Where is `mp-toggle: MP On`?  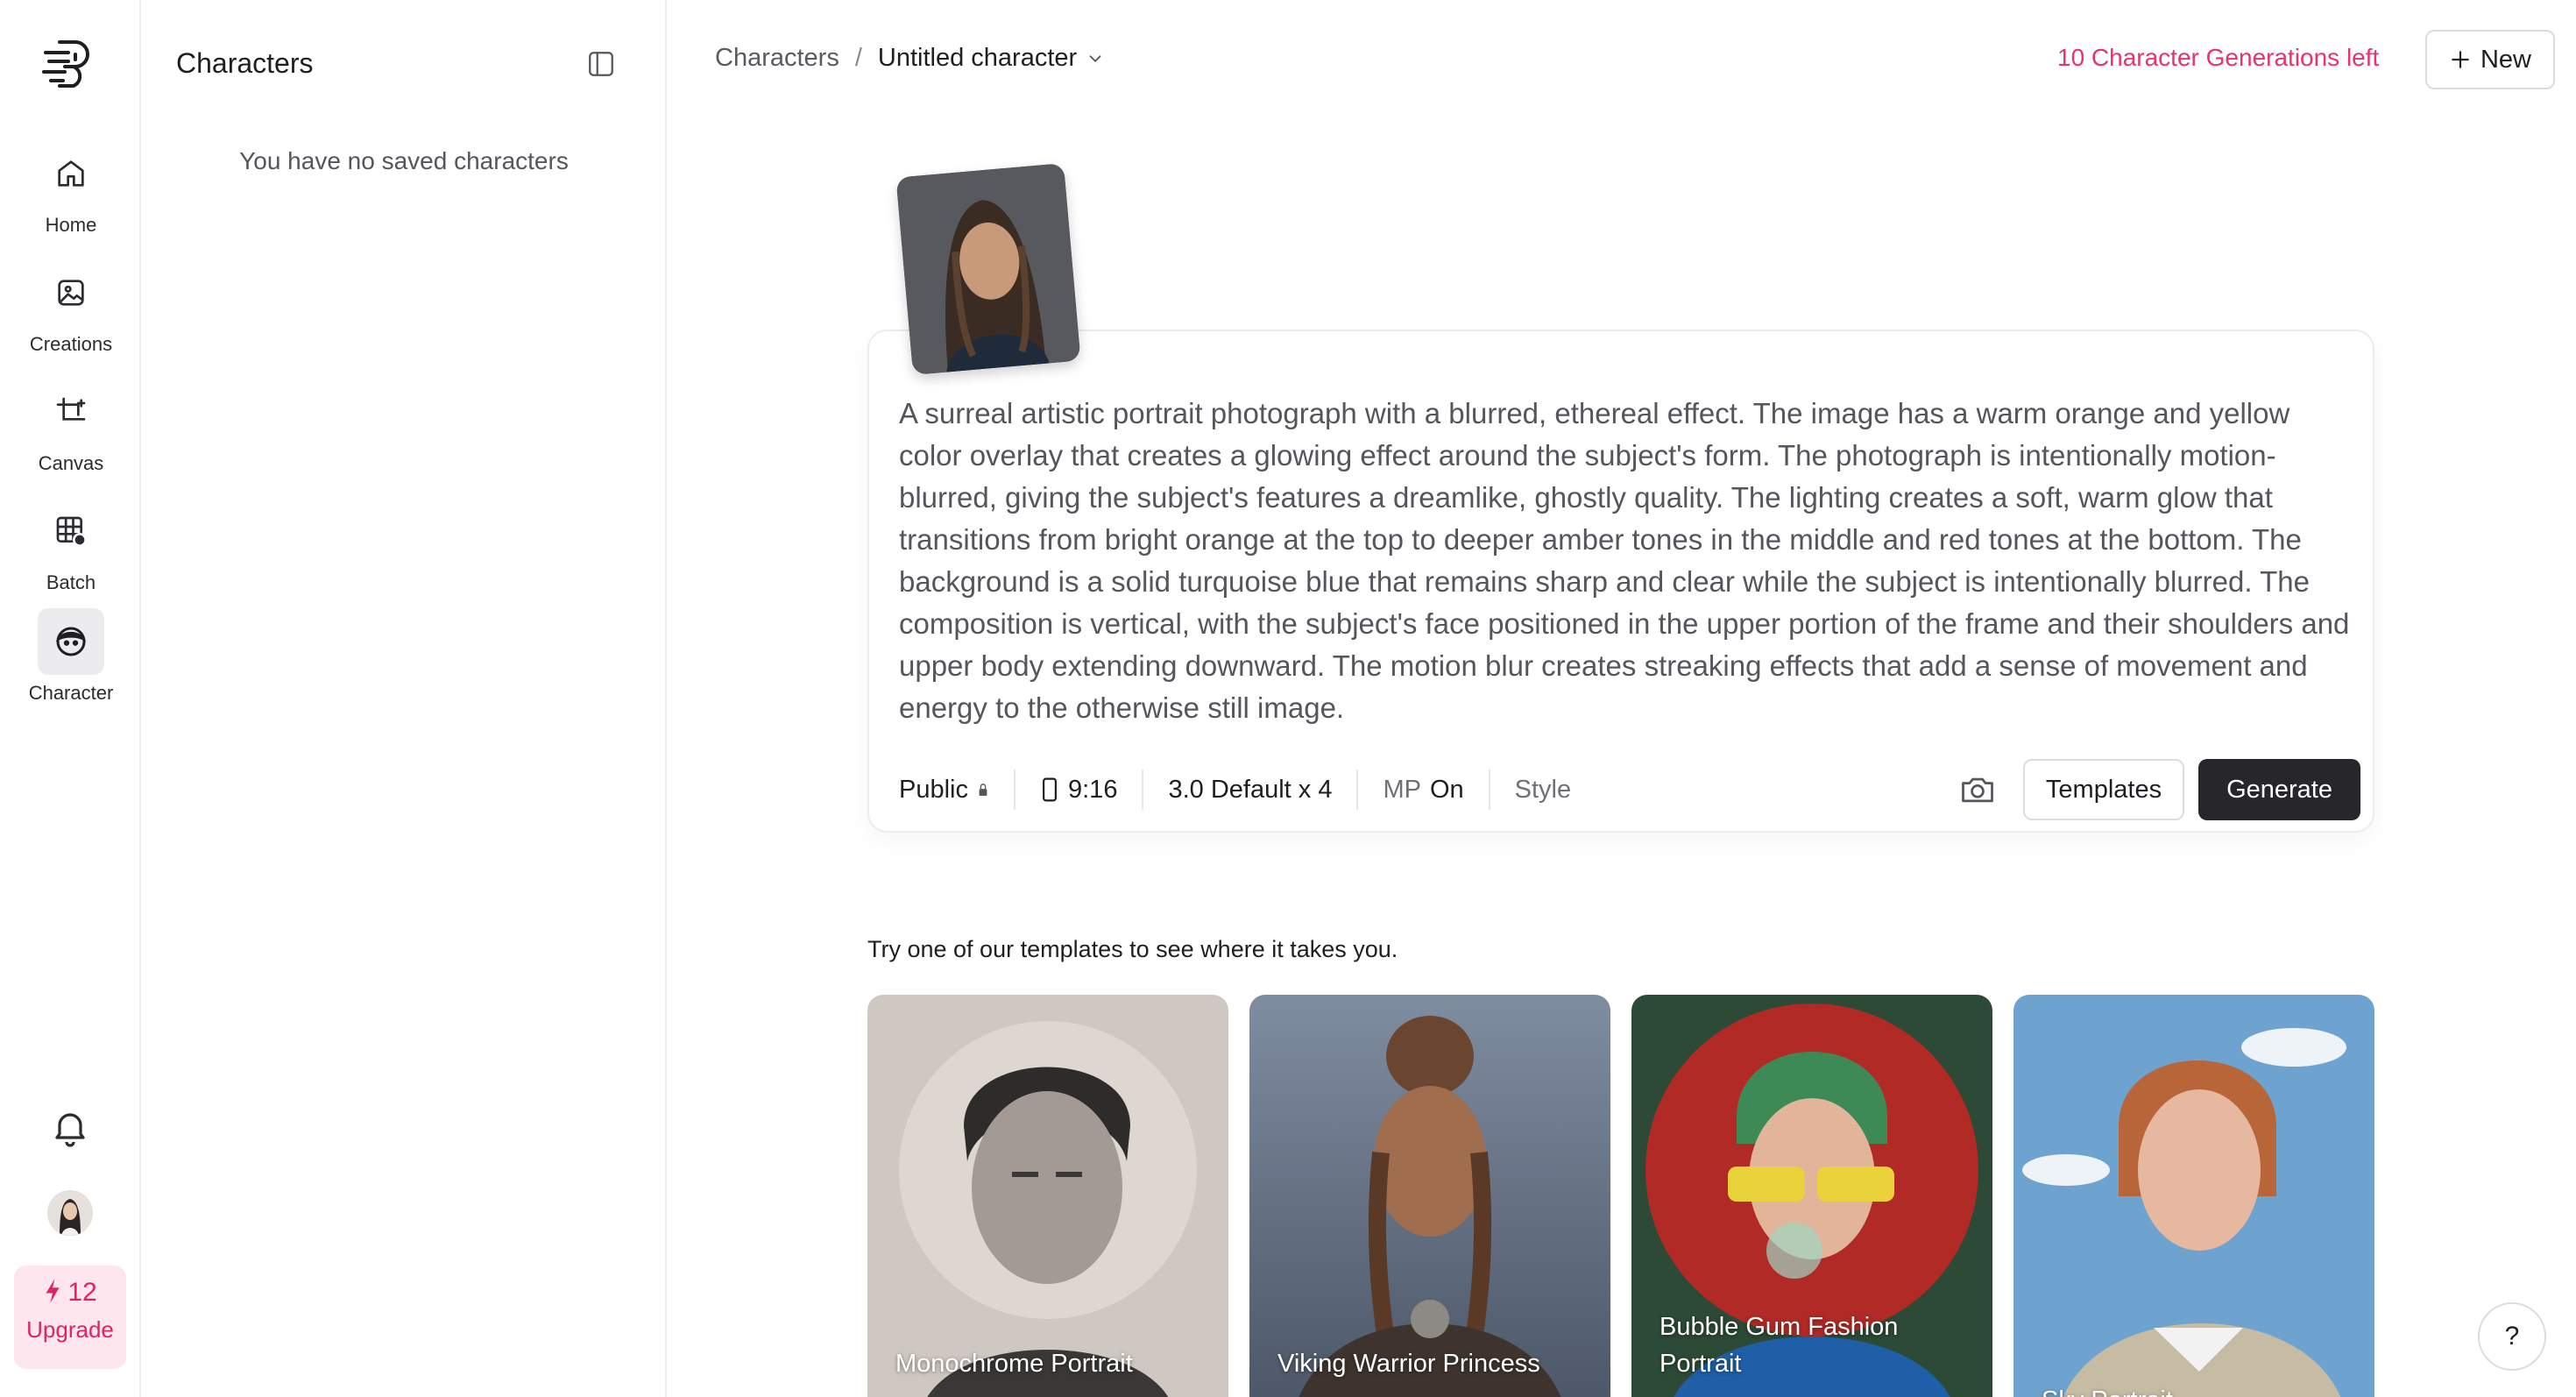
mp-toggle: MP On is located at coordinates (1422, 790).